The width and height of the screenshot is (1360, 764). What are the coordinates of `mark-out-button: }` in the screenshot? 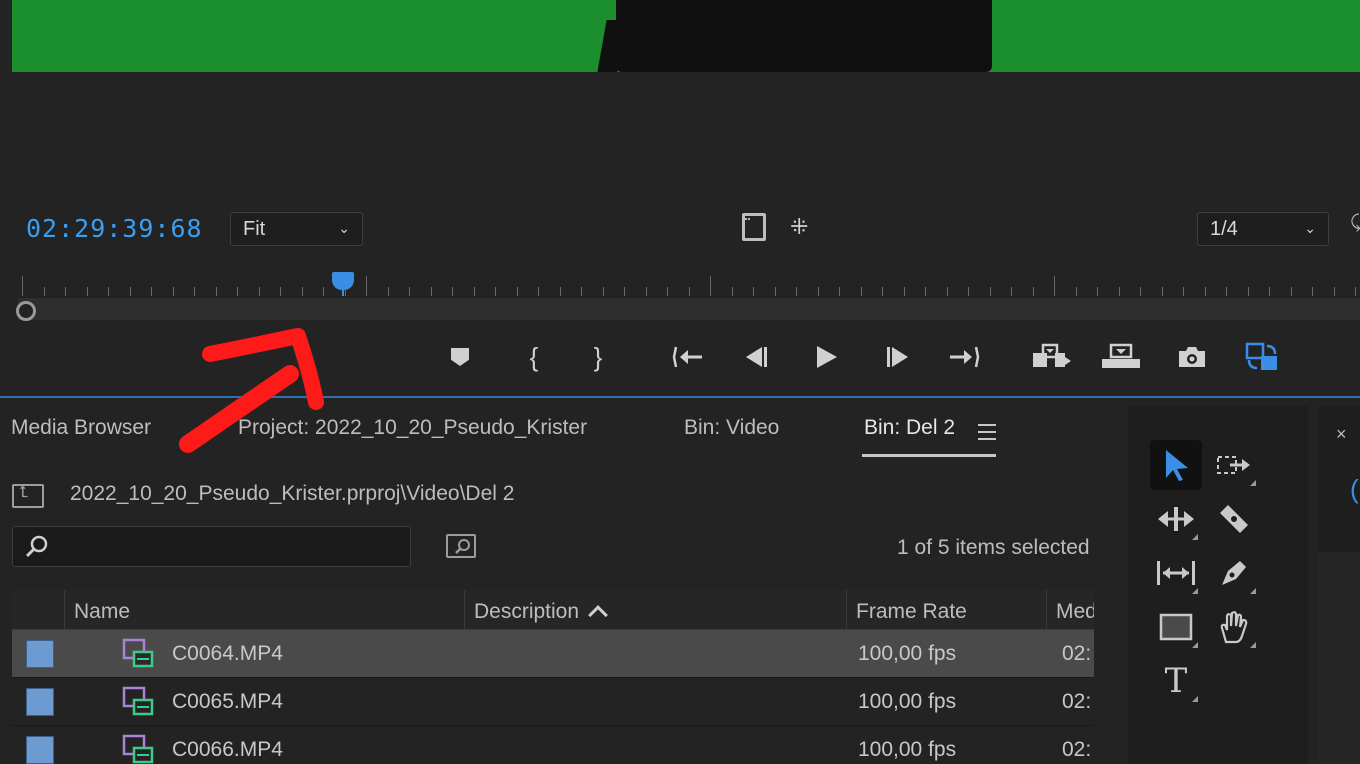 It's located at (598, 357).